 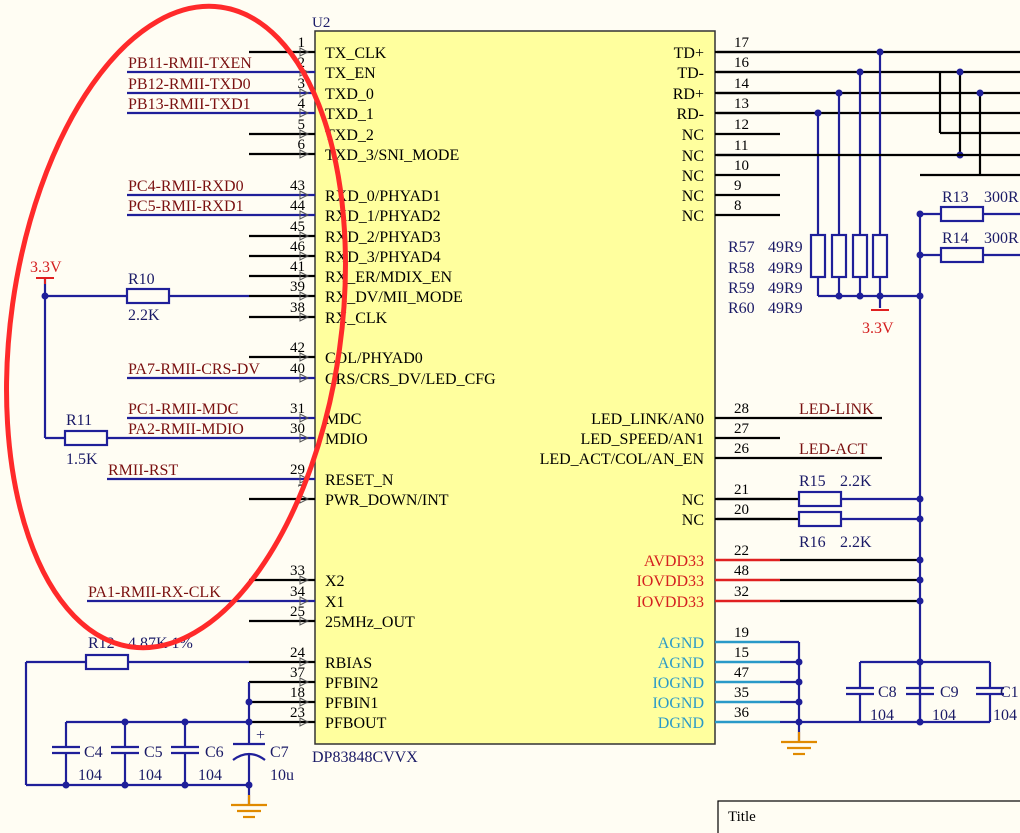 What do you see at coordinates (297, 612) in the screenshot?
I see `pin-number: 25` at bounding box center [297, 612].